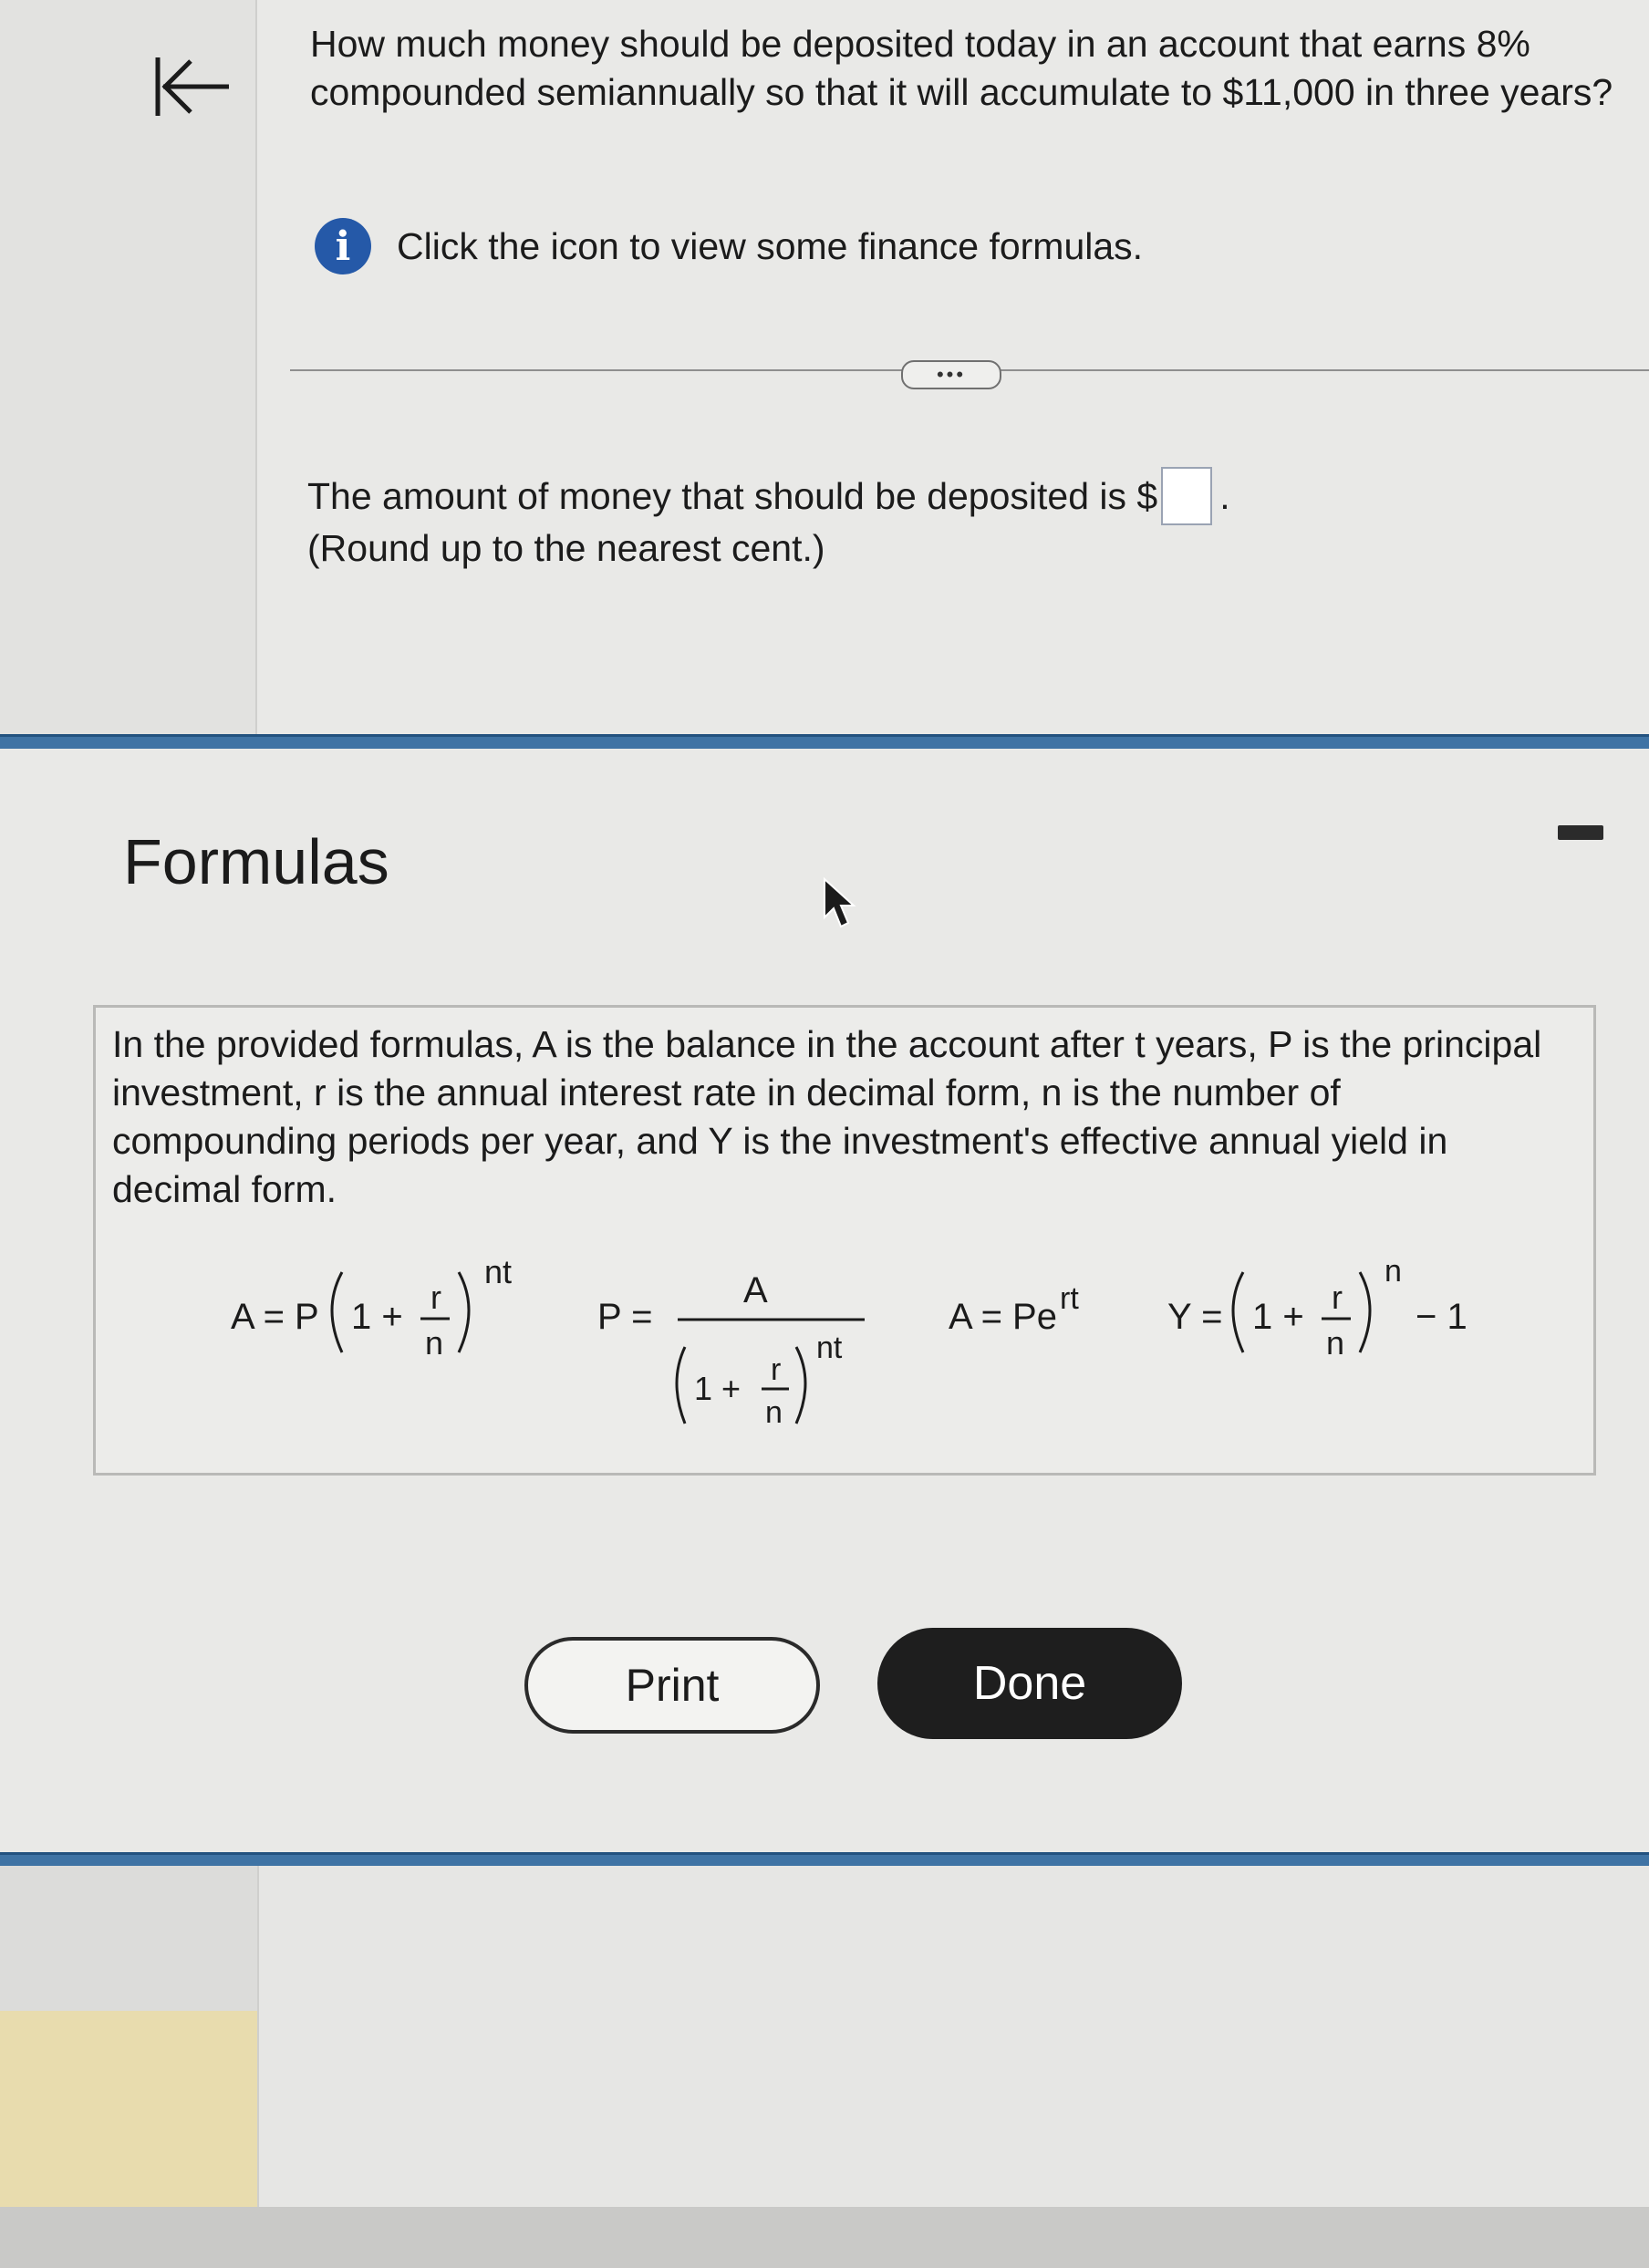 The width and height of the screenshot is (1649, 2268). I want to click on minimize-icon, so click(1581, 832).